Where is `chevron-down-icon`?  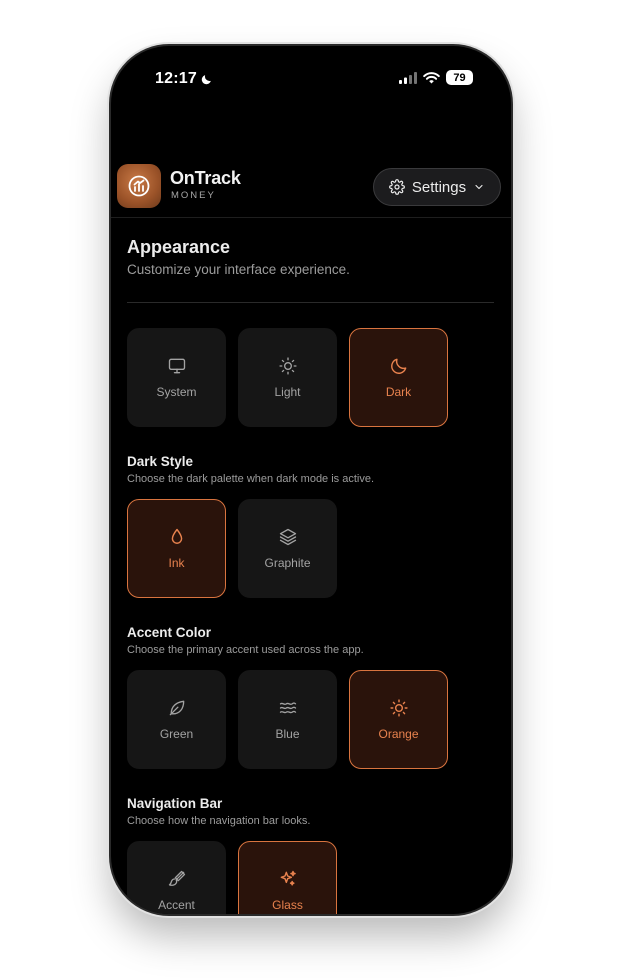 chevron-down-icon is located at coordinates (479, 187).